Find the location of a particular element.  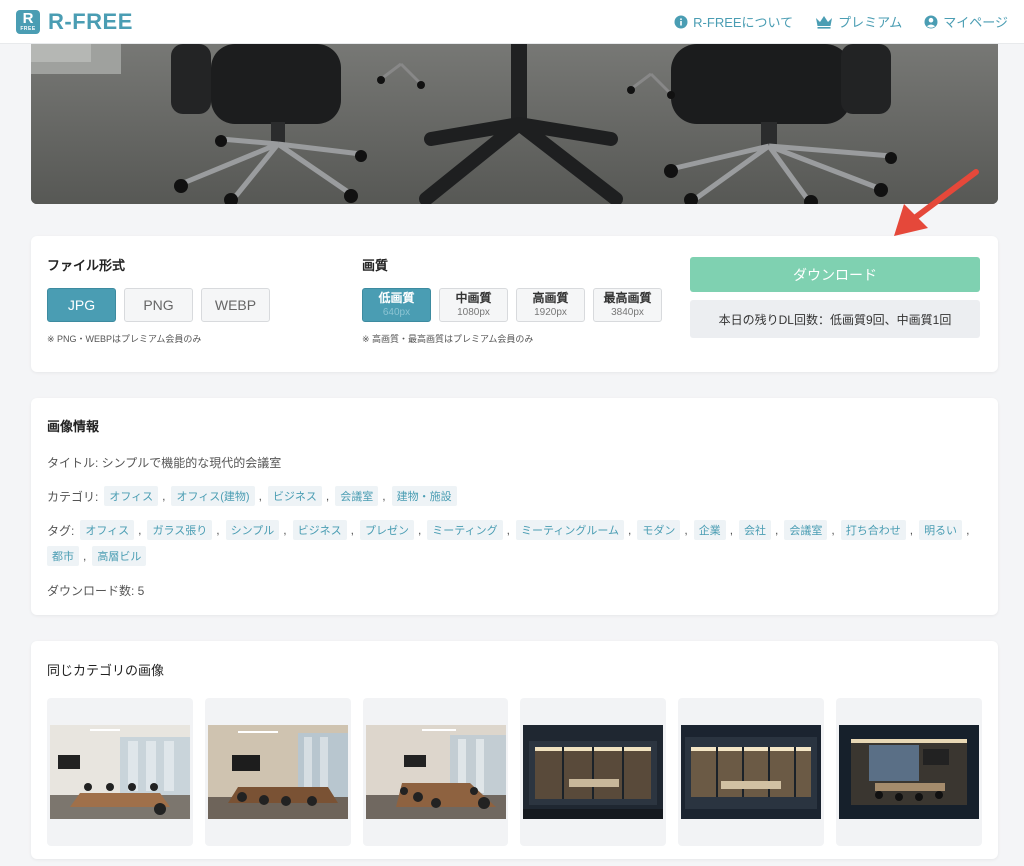

tag-link: ミーティング is located at coordinates (465, 530).